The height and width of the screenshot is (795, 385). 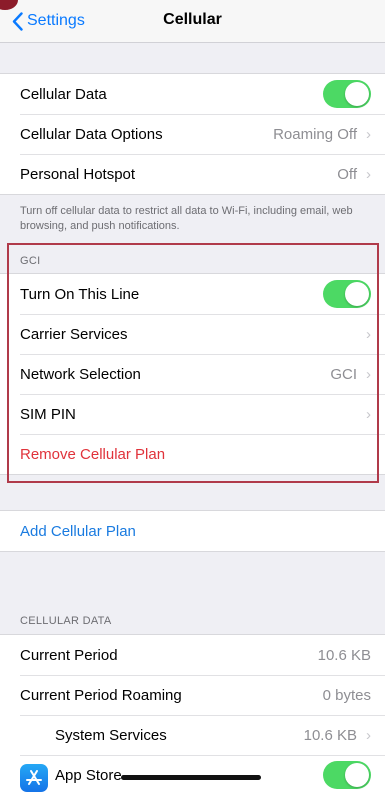 I want to click on page-title: Cellular, so click(x=192, y=19).